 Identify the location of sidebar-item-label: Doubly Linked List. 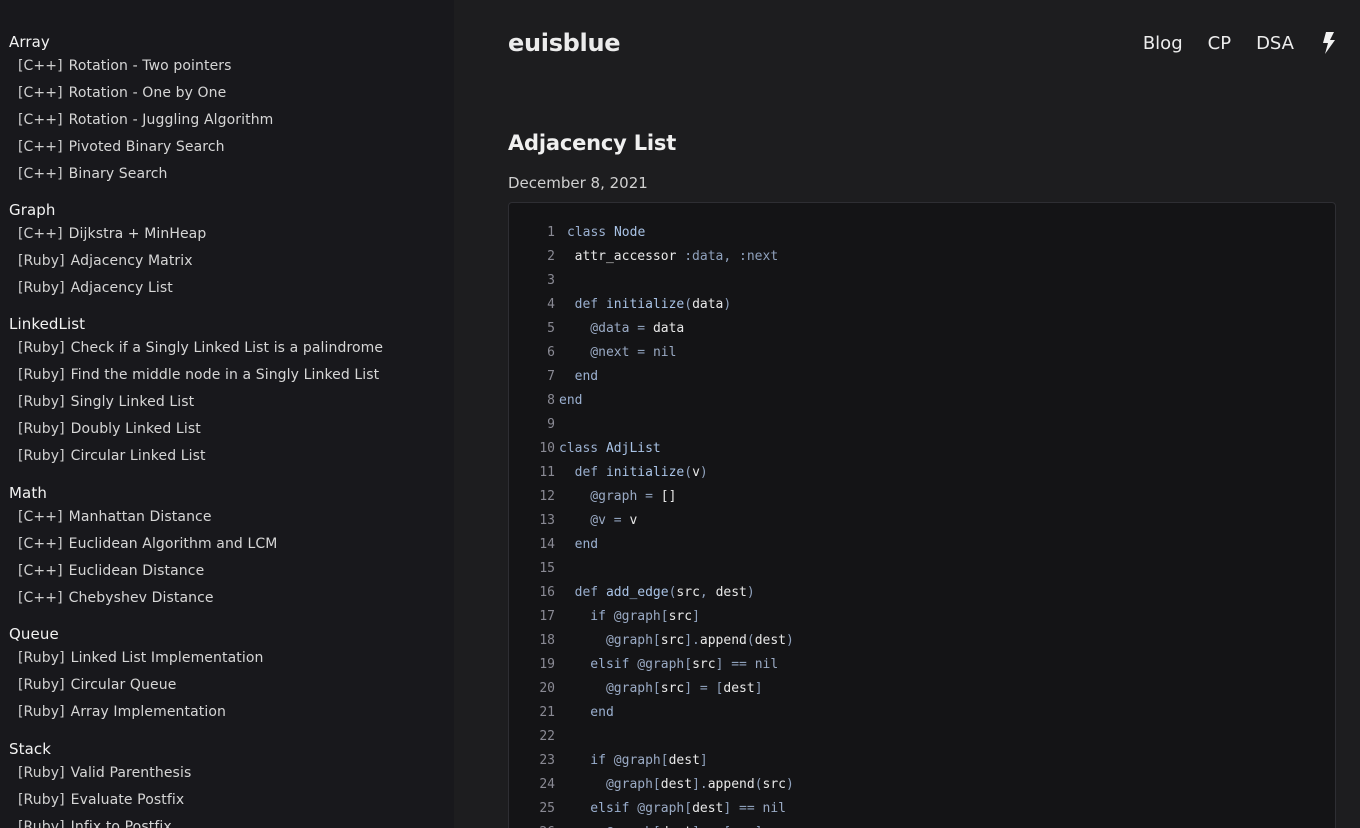
(135, 429).